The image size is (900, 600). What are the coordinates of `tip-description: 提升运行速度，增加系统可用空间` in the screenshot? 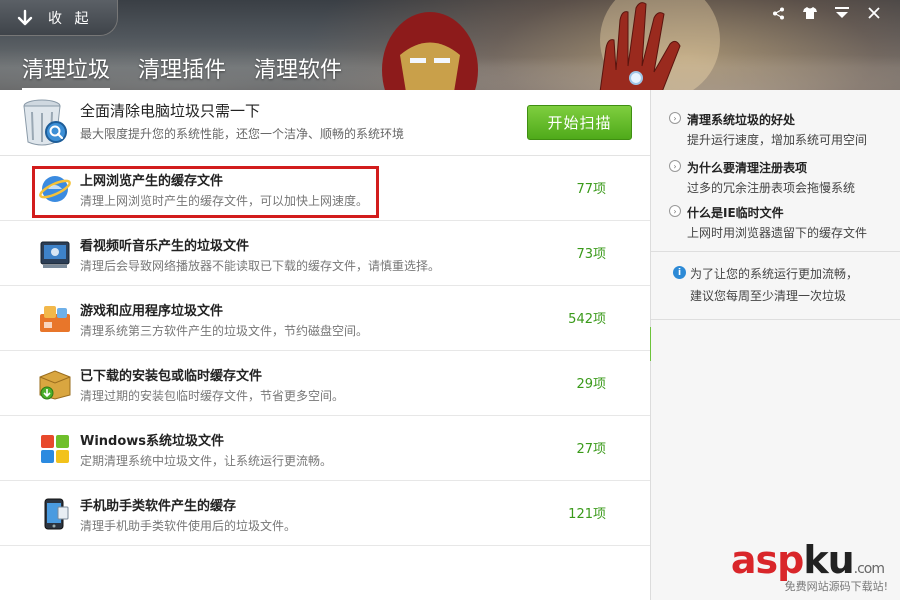 It's located at (777, 140).